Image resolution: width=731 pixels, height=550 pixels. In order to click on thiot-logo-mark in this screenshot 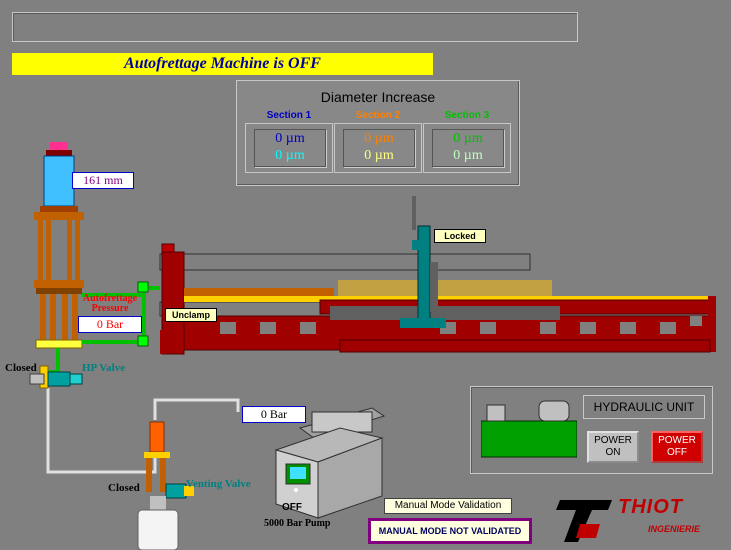, I will do `click(584, 521)`.